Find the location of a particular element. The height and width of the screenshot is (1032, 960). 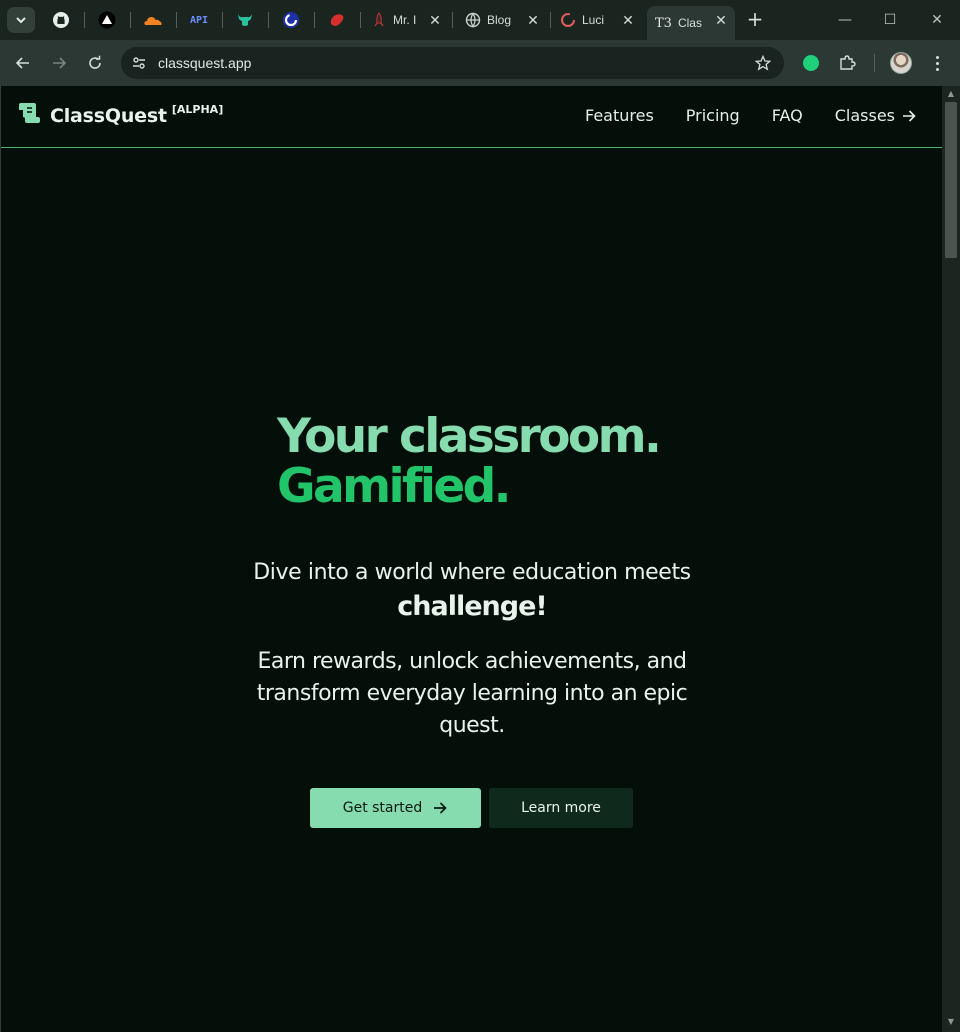

nav-features: Features is located at coordinates (619, 115).